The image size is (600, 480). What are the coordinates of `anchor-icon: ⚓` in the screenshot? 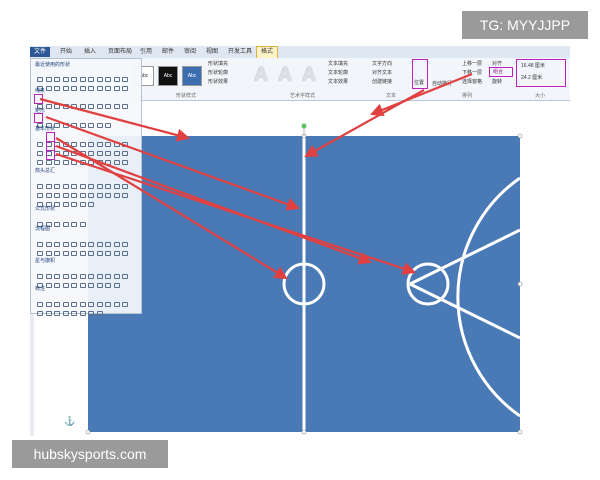 It's located at (70, 421).